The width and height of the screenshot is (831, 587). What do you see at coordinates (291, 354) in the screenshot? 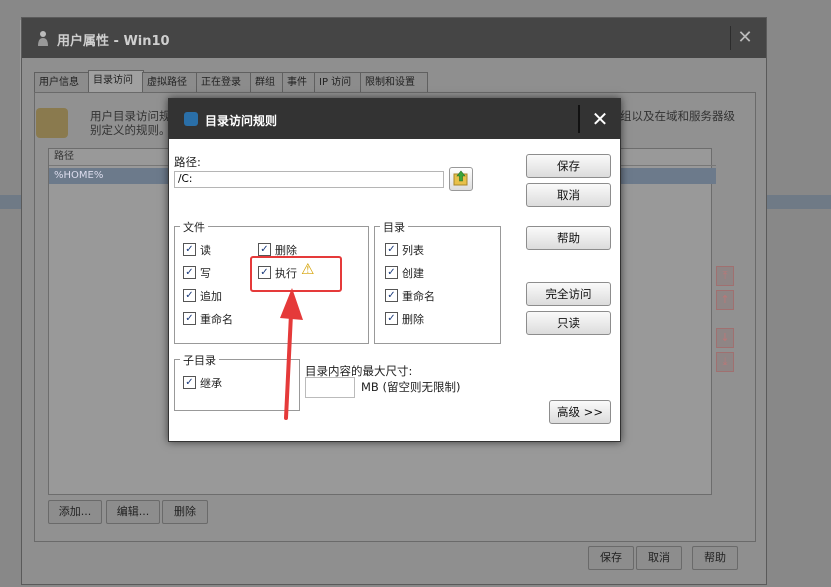
I see `annotation-arrow` at bounding box center [291, 354].